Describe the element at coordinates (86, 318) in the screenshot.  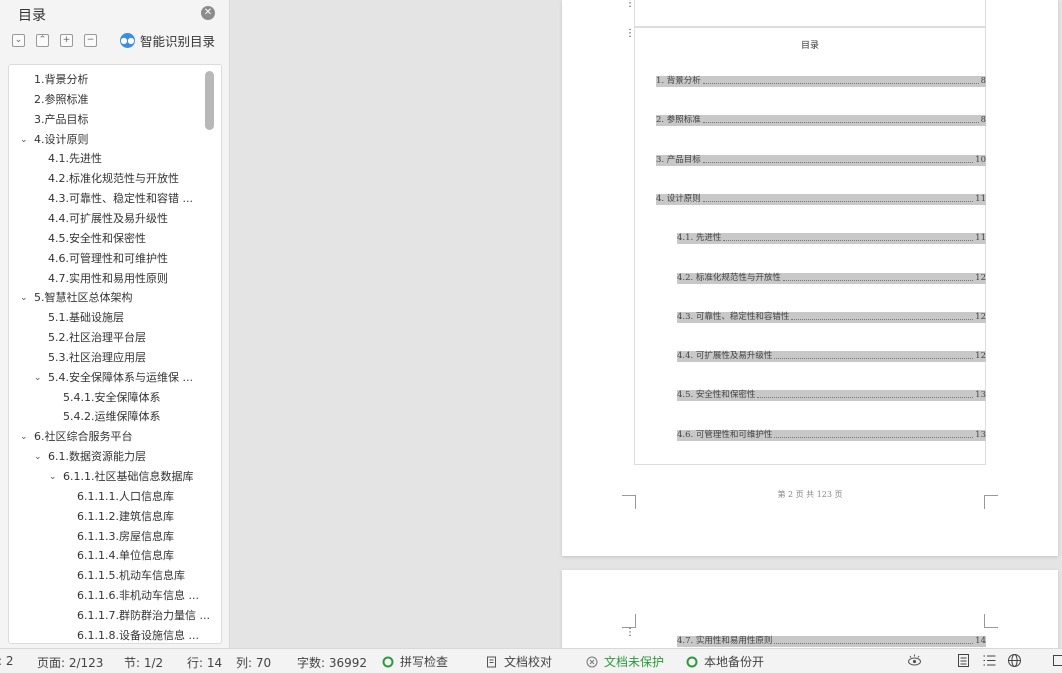
I see `toc-tree-item: 5.1.基础设施层` at that location.